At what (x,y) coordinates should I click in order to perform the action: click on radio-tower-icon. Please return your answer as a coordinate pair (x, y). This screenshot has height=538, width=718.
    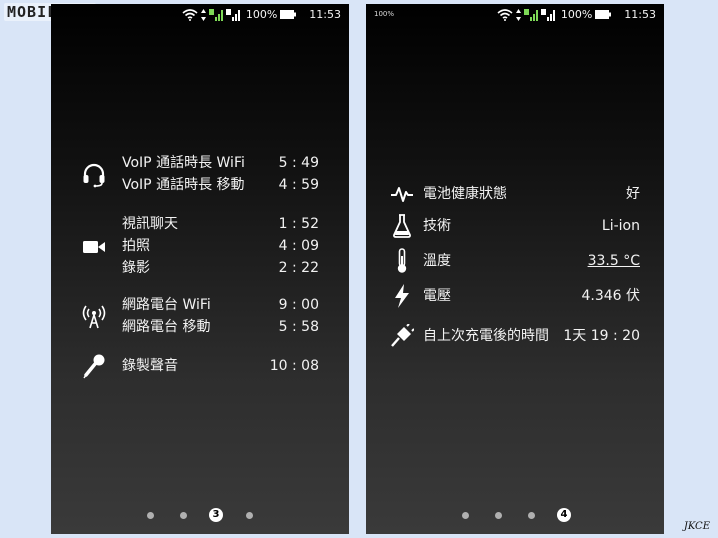
    Looking at the image, I should click on (94, 317).